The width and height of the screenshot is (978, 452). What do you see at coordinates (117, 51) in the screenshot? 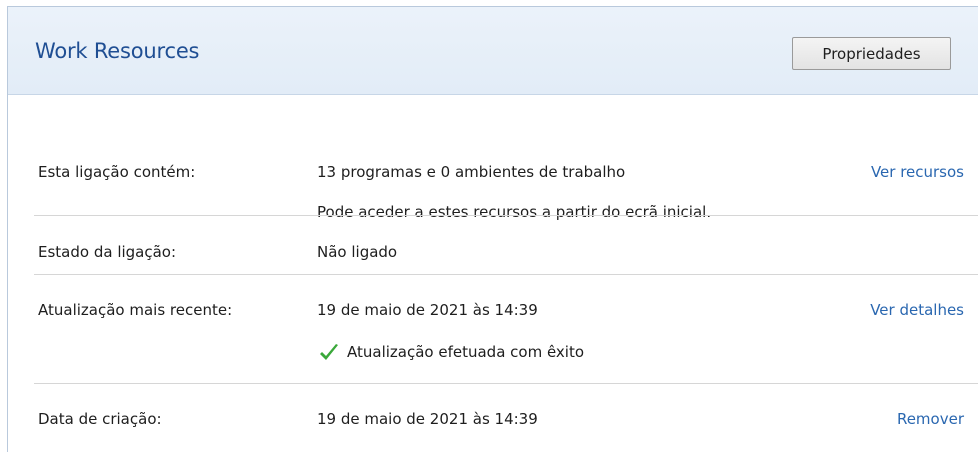
I see `connection-title: Work Resources` at bounding box center [117, 51].